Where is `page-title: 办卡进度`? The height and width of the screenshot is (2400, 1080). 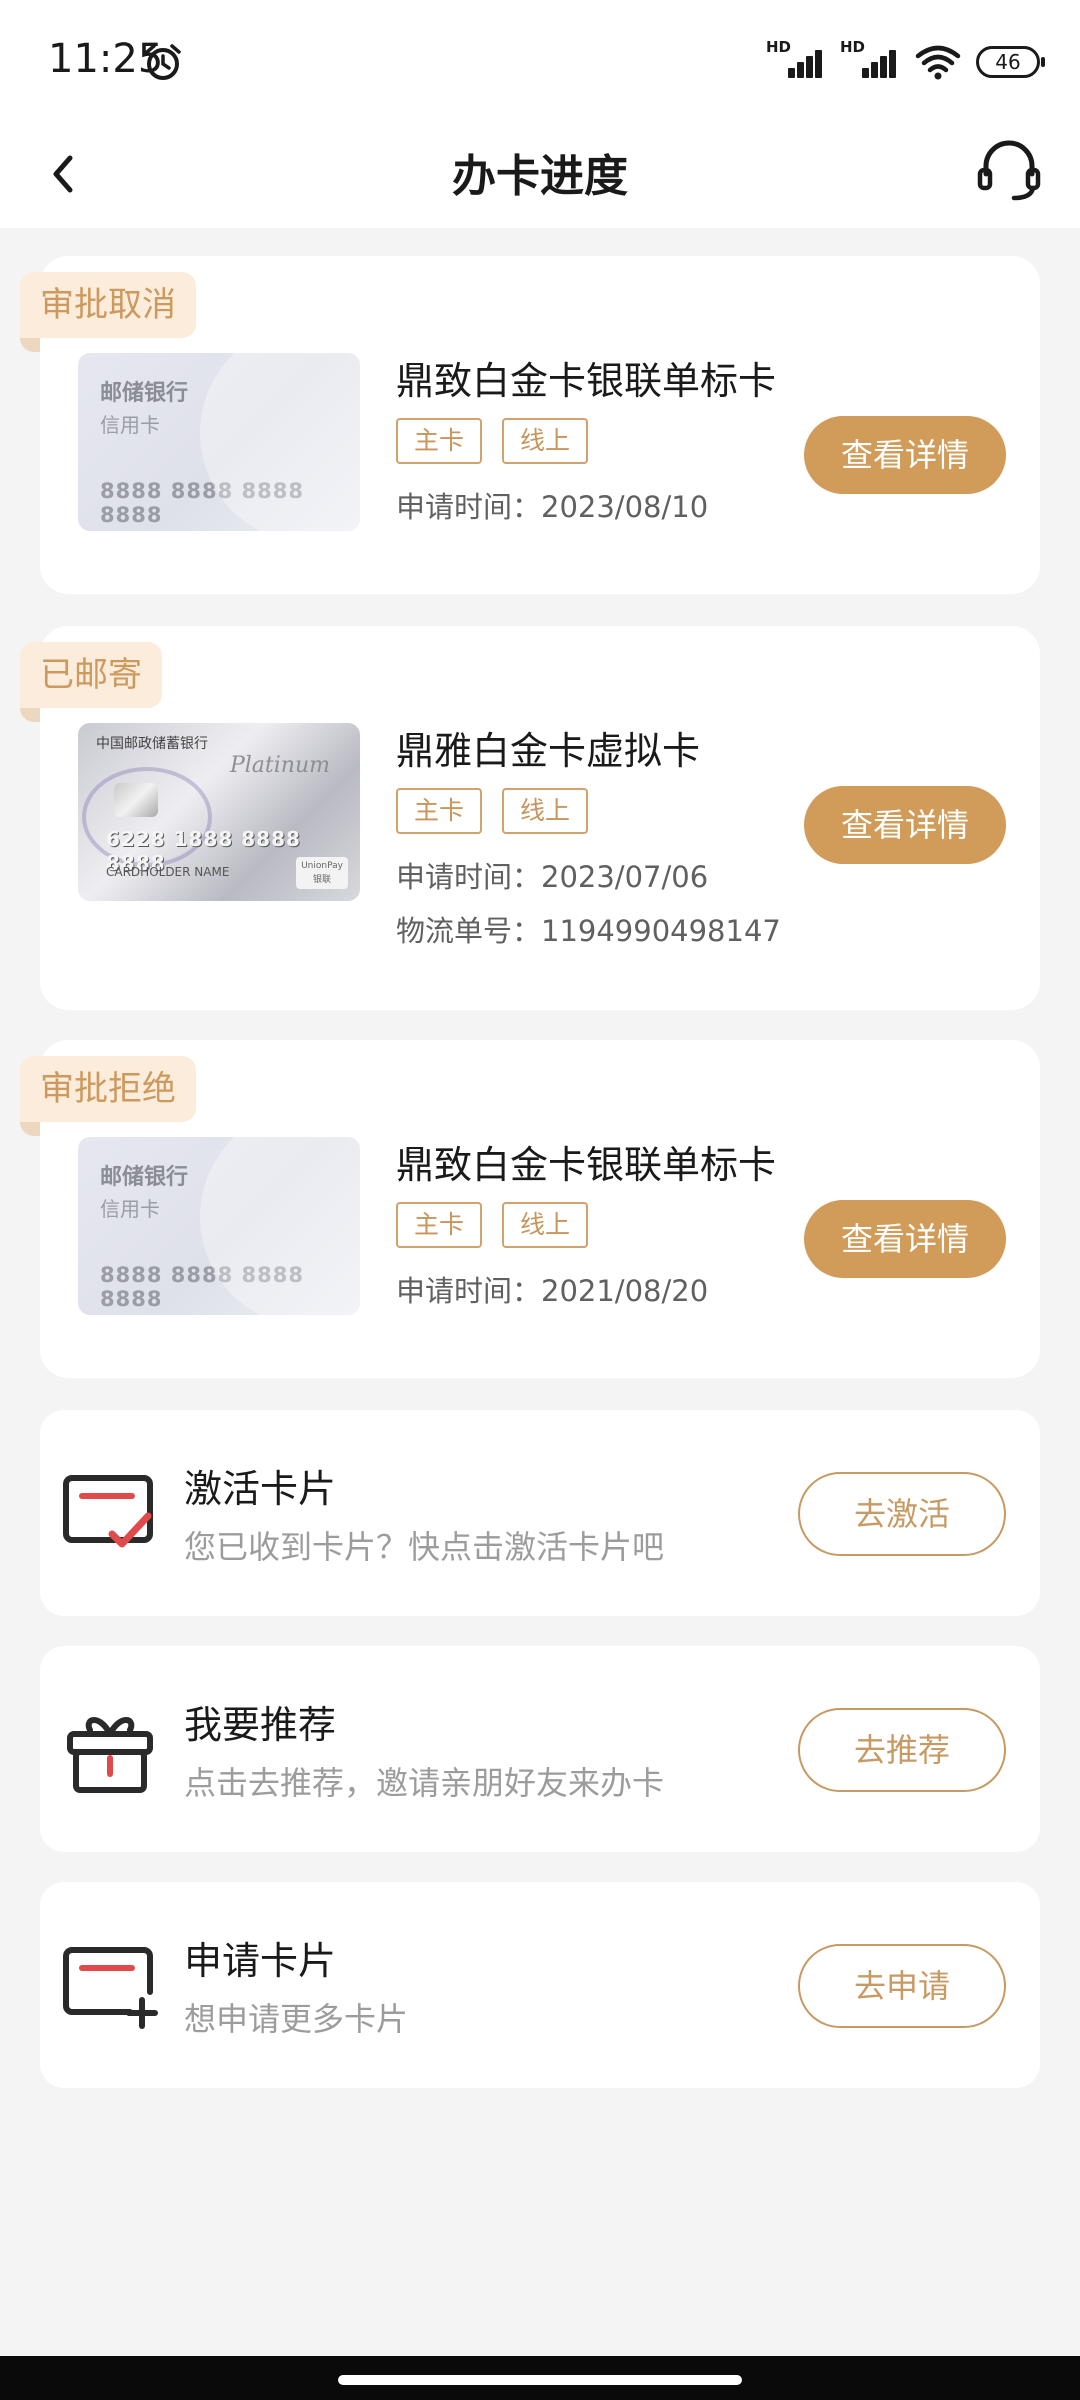 page-title: 办卡进度 is located at coordinates (540, 176).